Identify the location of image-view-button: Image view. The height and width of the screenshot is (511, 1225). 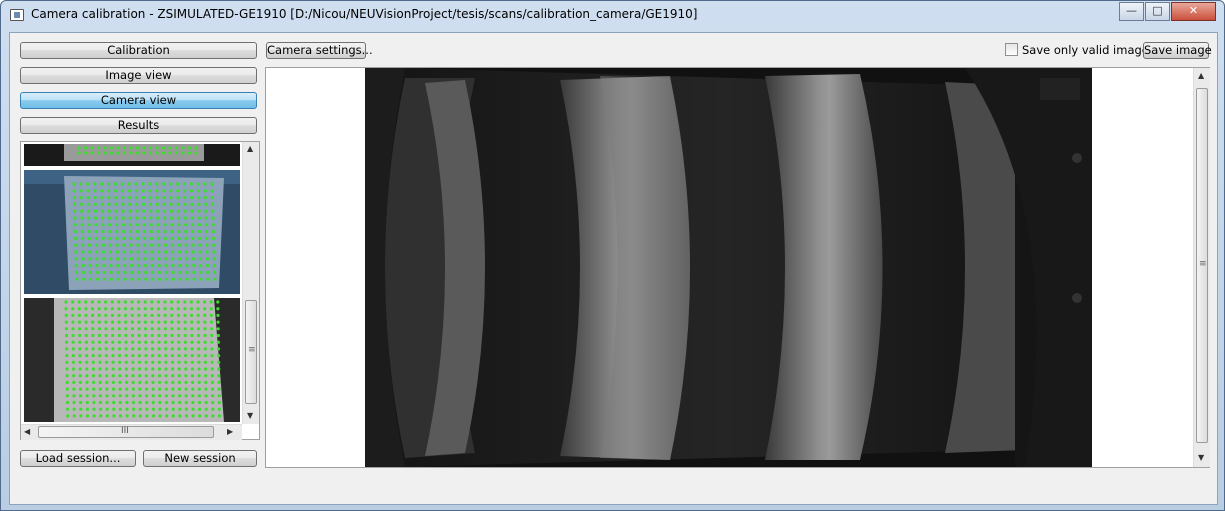
(138, 75).